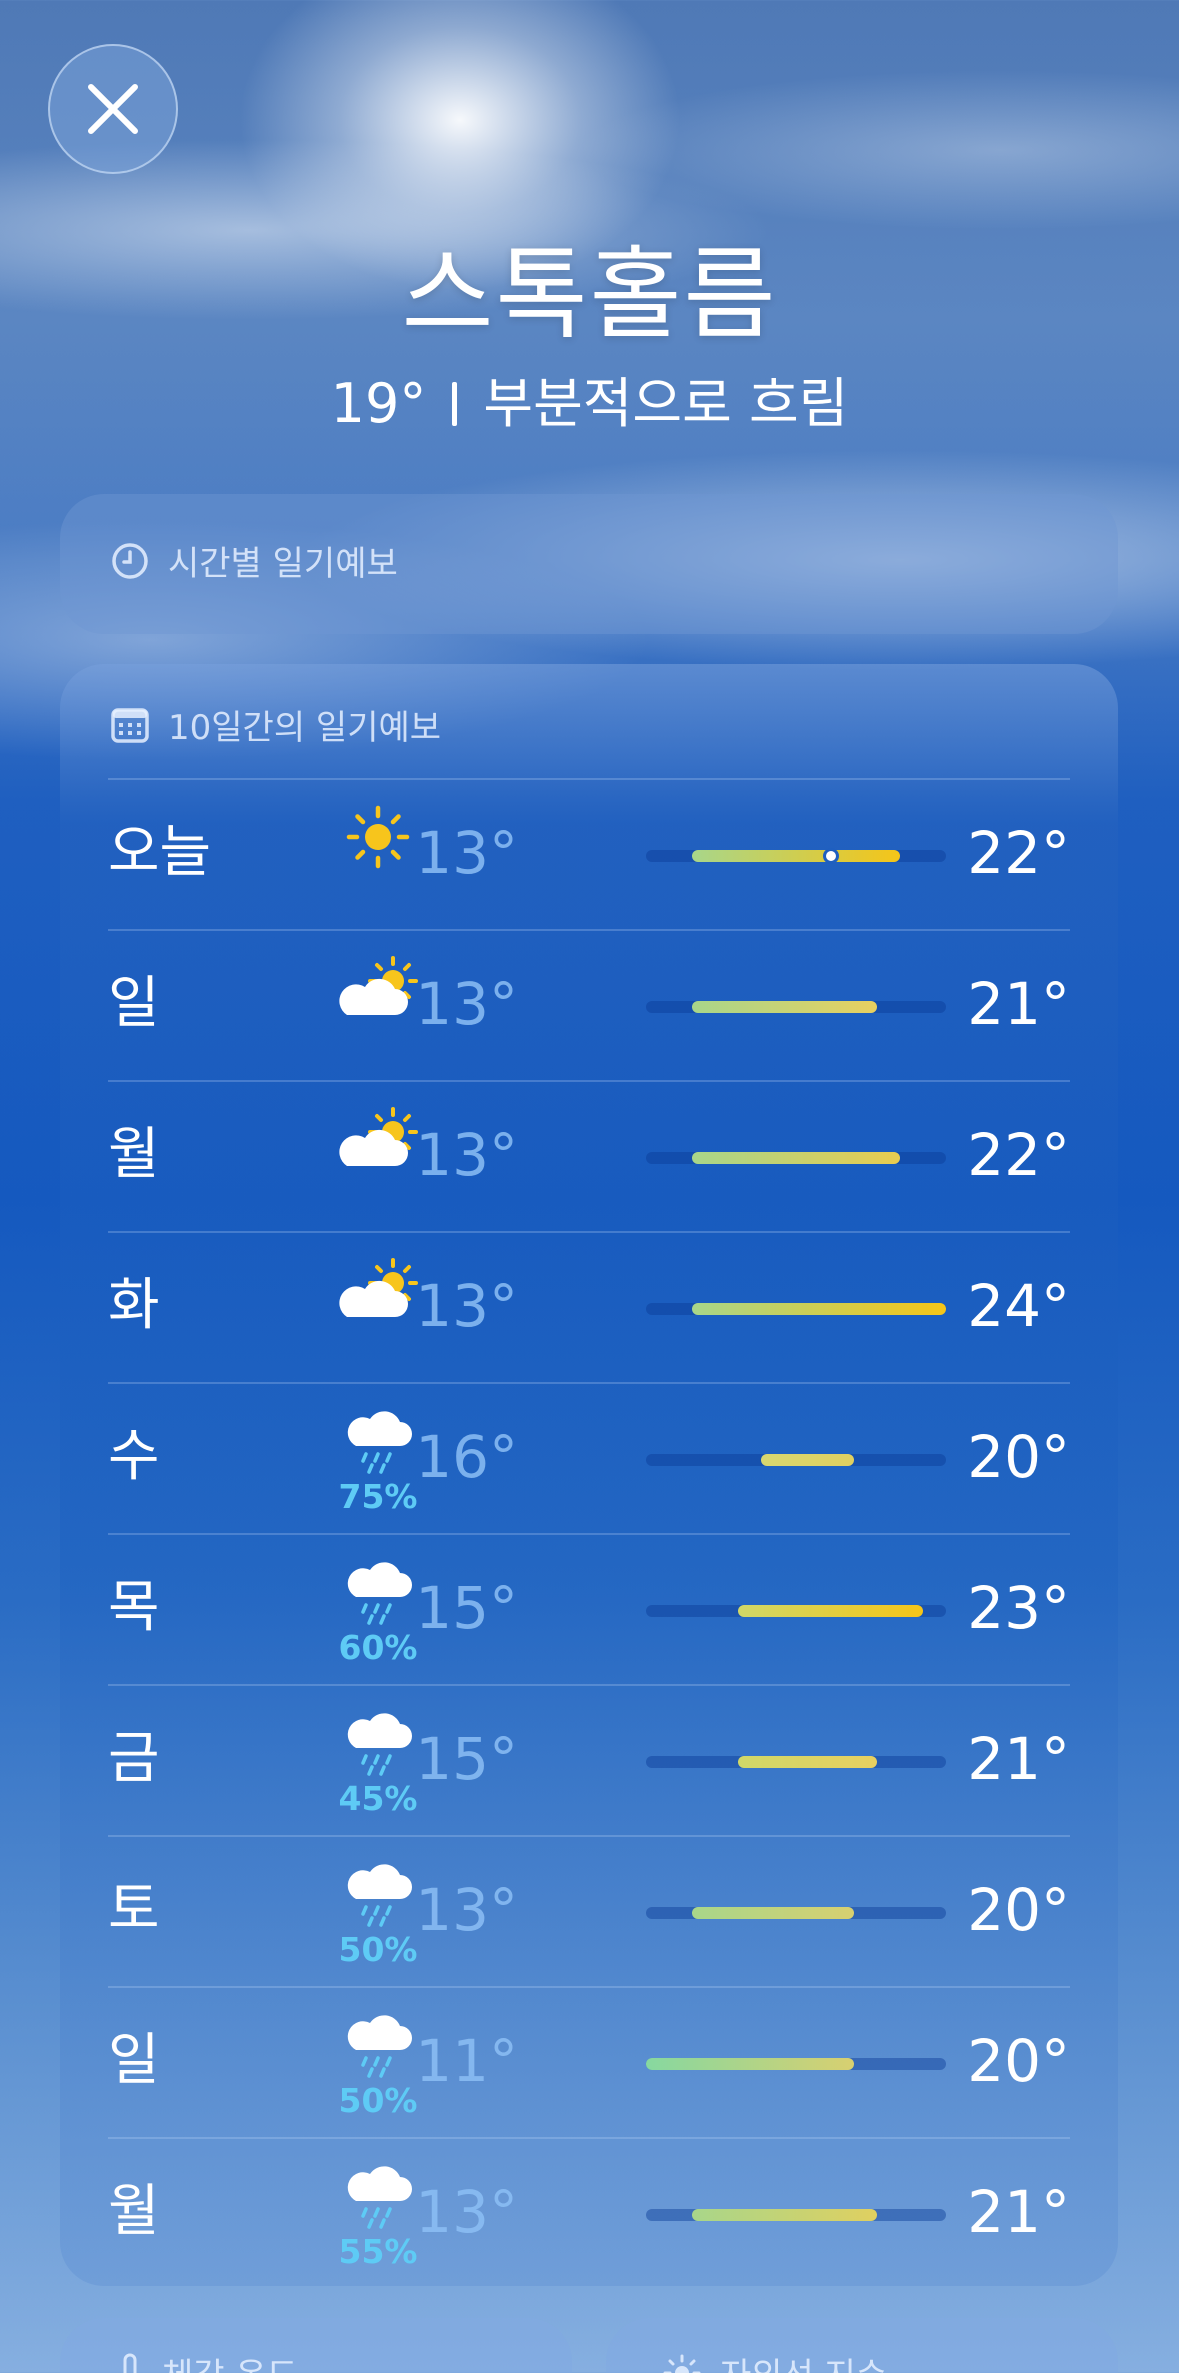  Describe the element at coordinates (589, 1155) in the screenshot. I see `forecast-row: 월 13° 22°` at that location.